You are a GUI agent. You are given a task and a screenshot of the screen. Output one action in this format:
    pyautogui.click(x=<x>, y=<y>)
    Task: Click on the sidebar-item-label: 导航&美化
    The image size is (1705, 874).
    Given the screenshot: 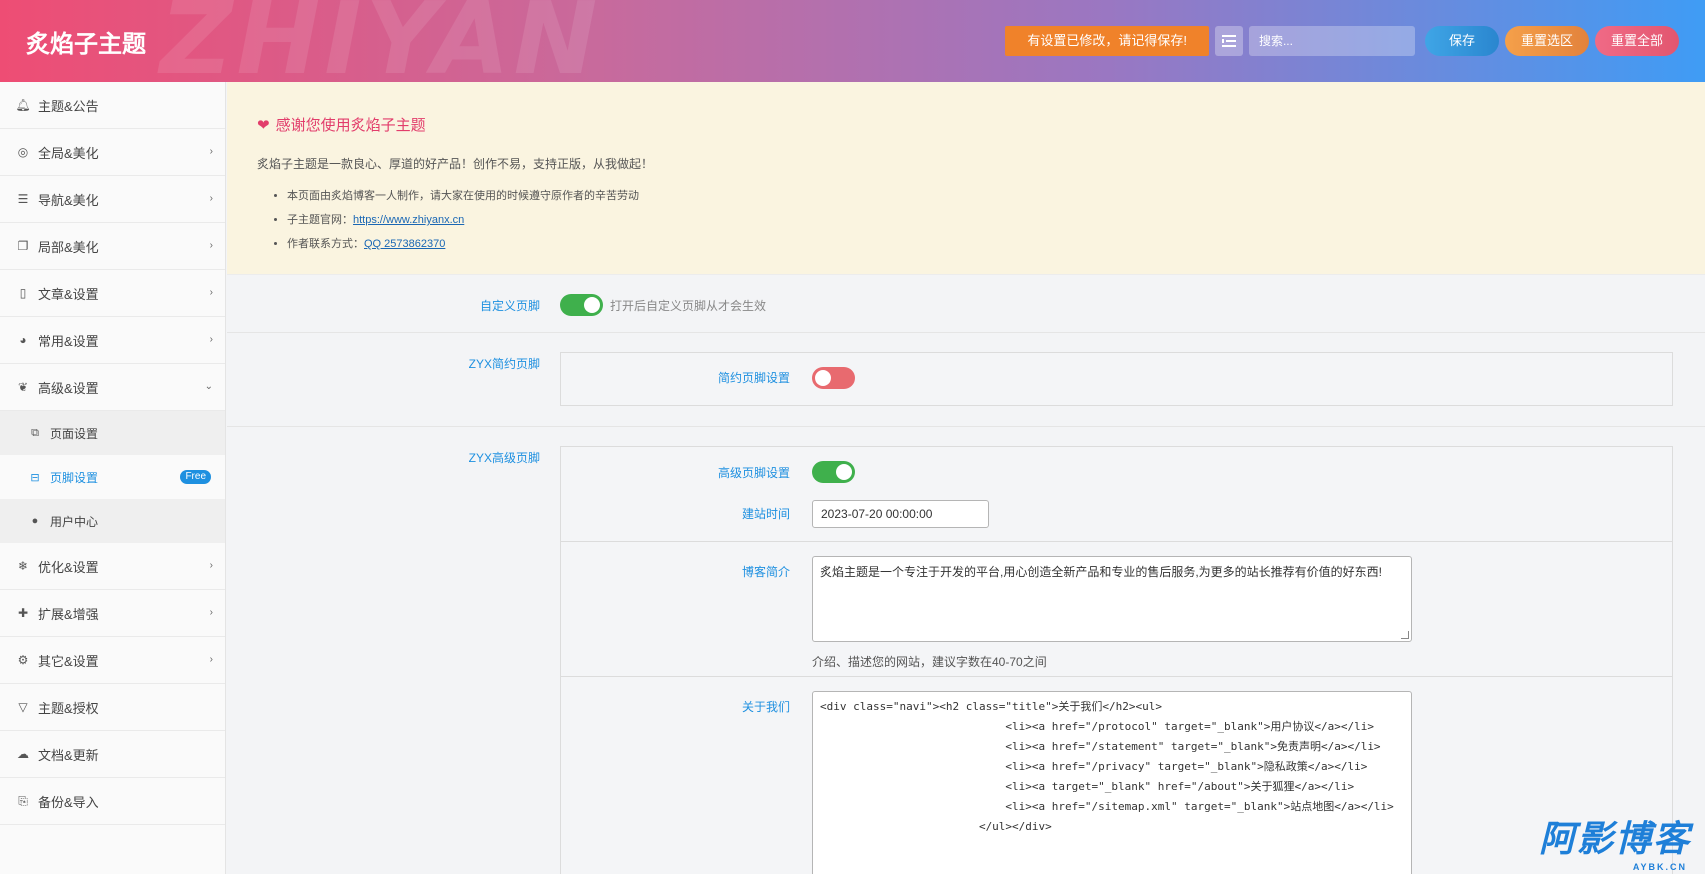 What is the action you would take?
    pyautogui.click(x=68, y=200)
    